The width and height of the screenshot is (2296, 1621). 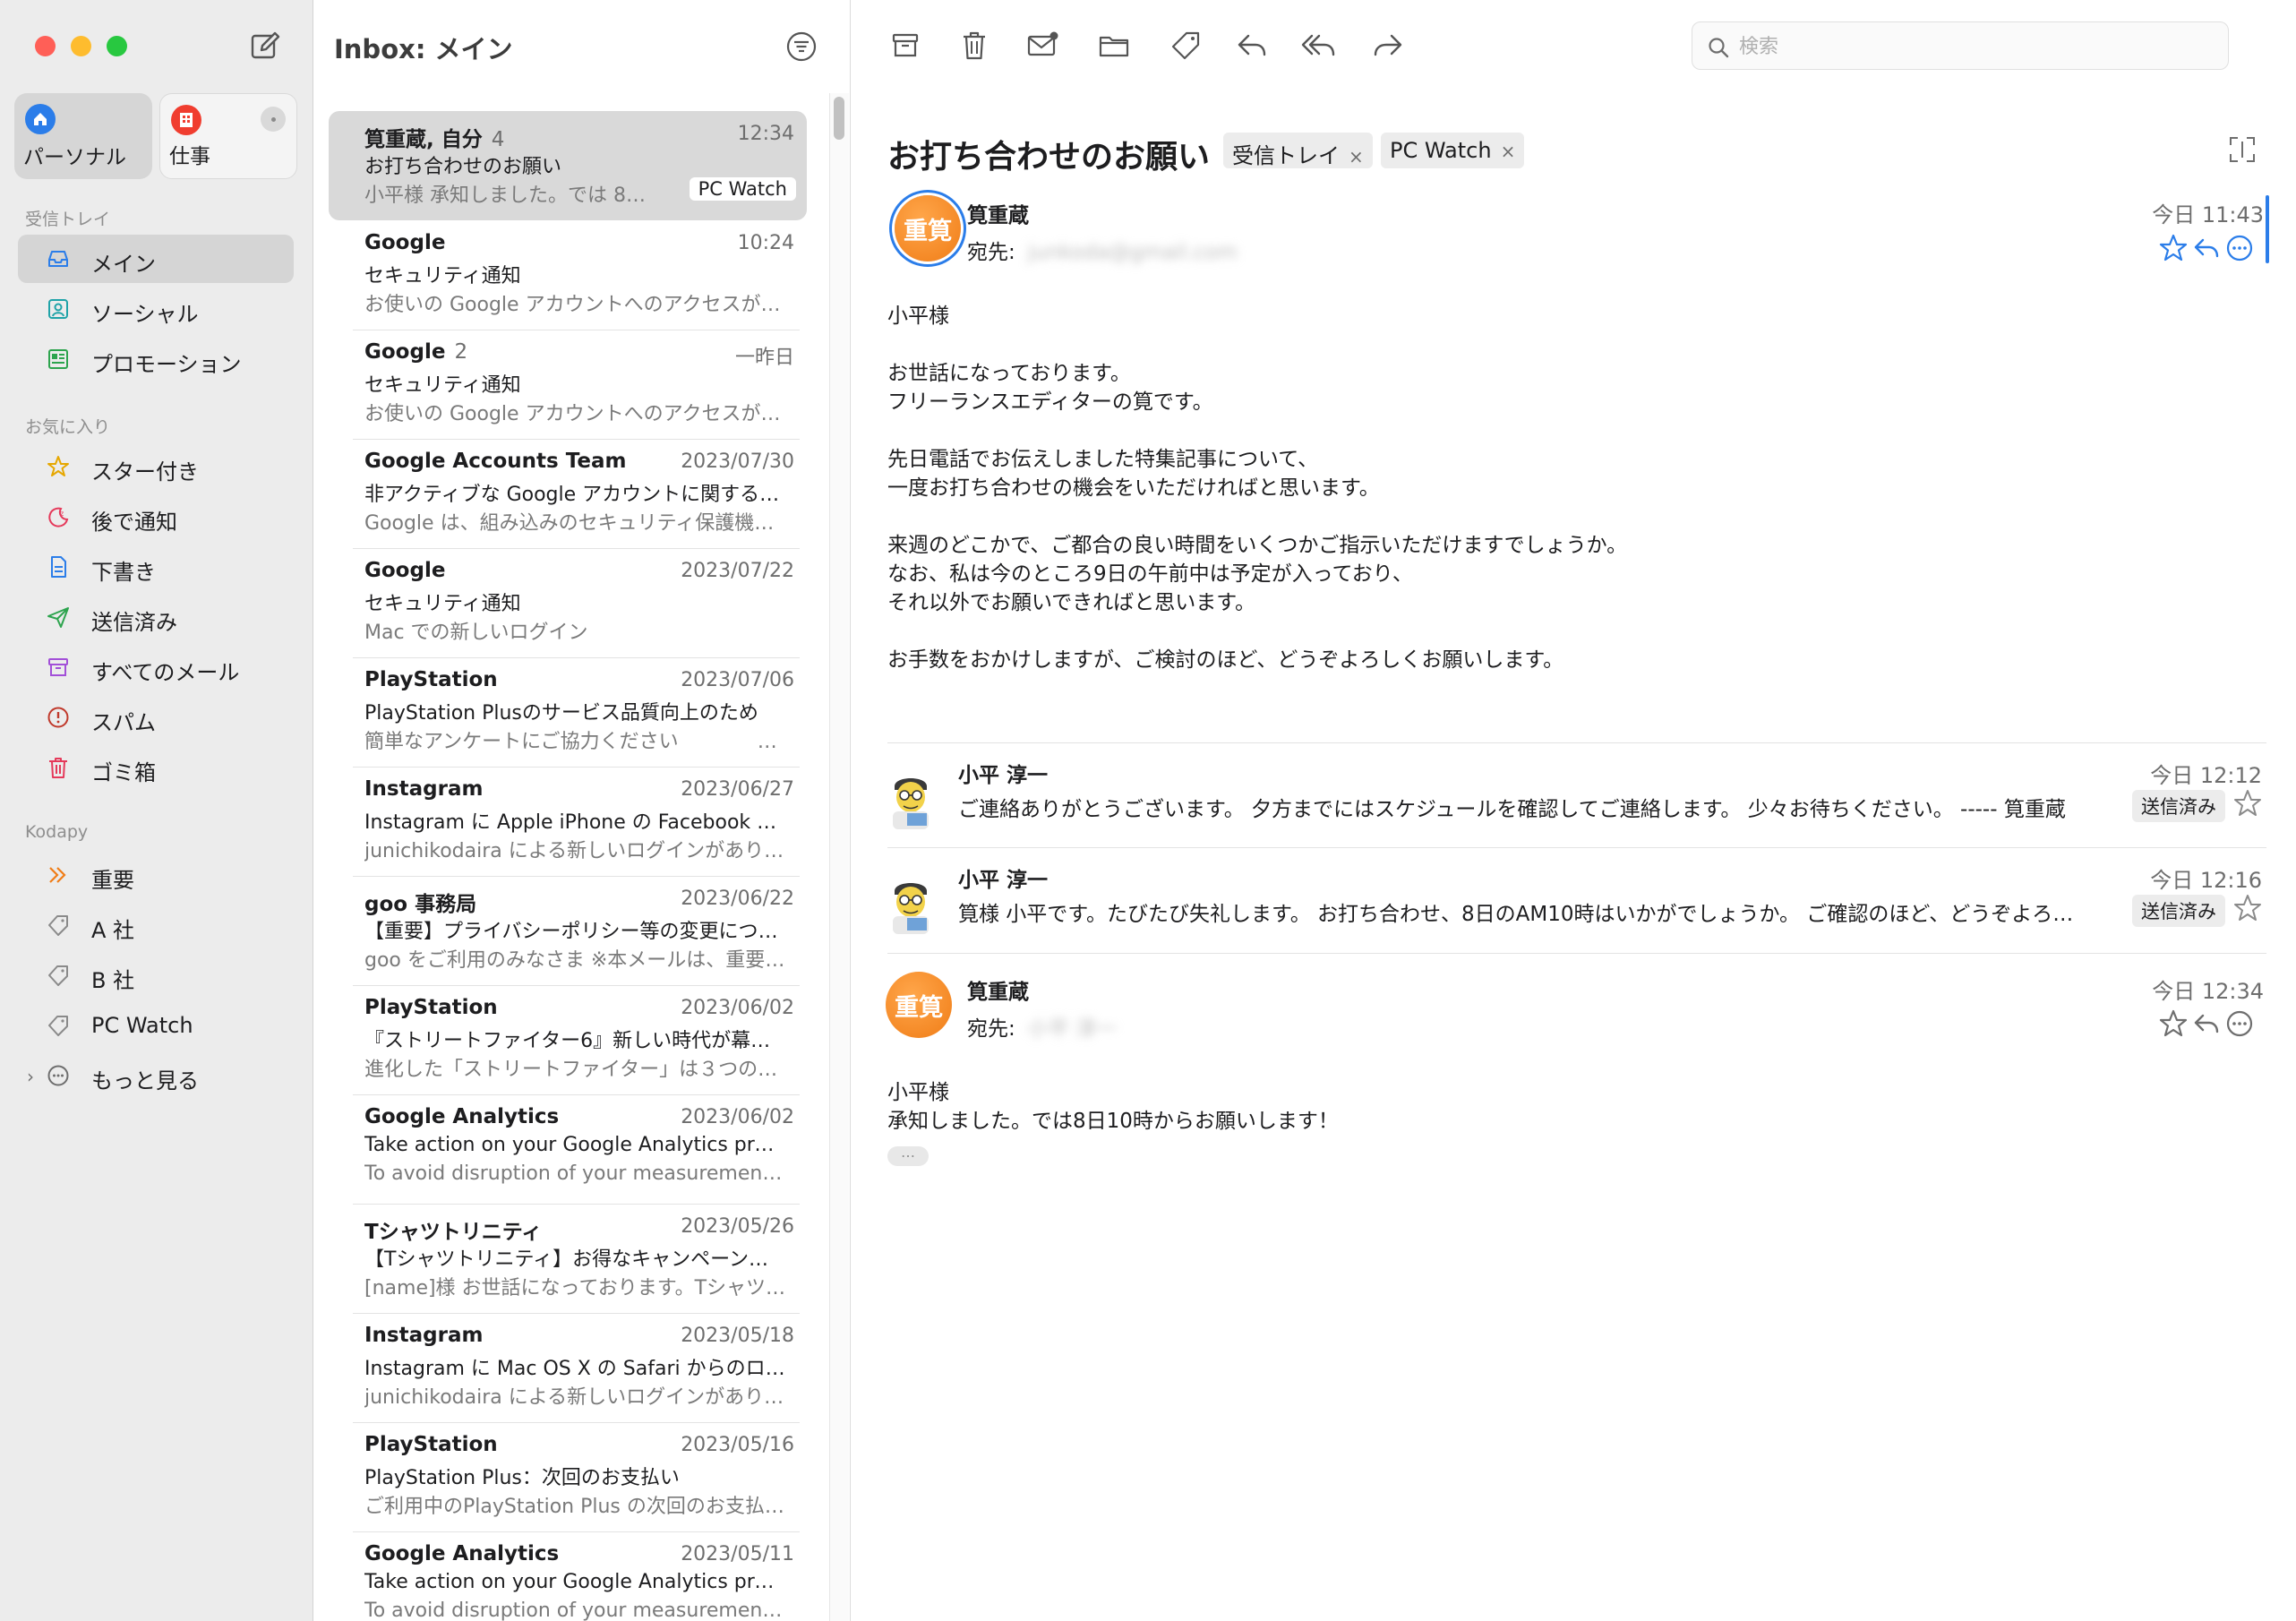 I want to click on message-tag: PC Watch, so click(x=742, y=189).